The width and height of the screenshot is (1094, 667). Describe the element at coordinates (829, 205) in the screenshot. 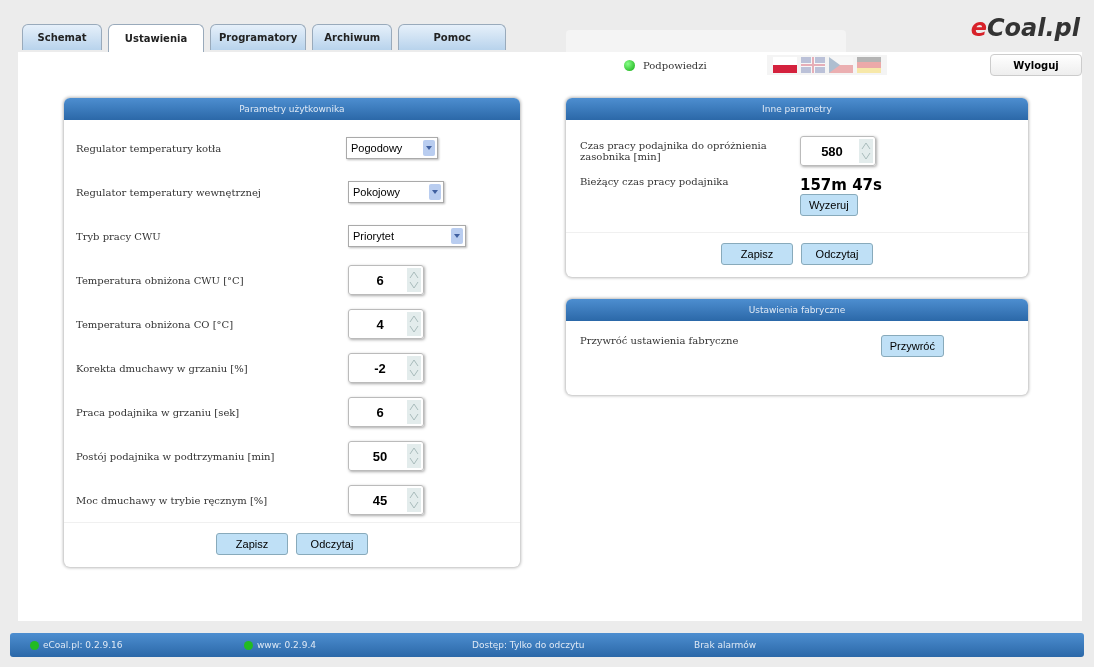

I see `reset-button: Wyzeruj` at that location.